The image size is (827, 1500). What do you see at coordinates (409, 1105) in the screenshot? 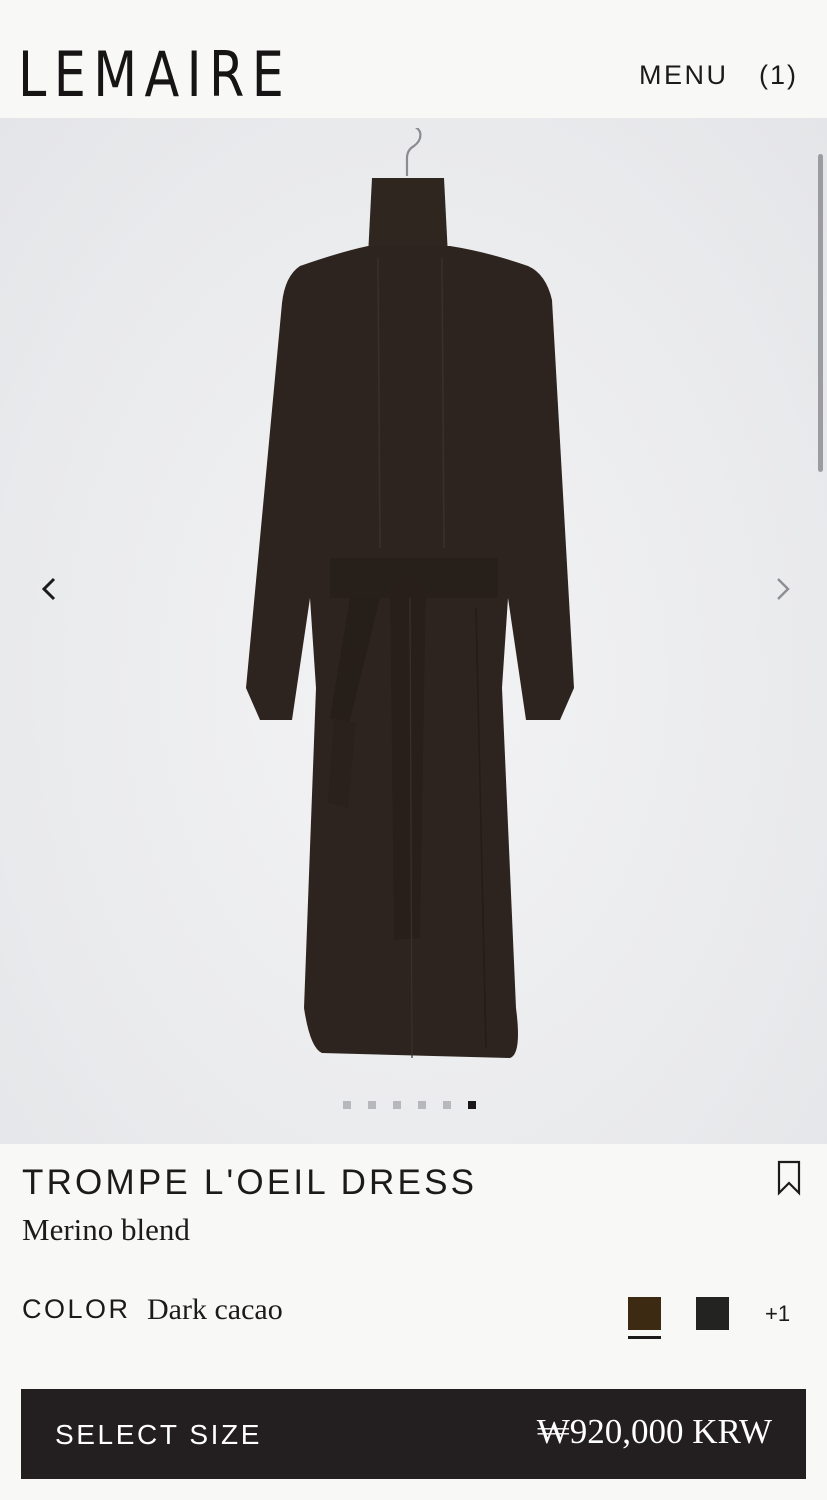
I see `slide-indicator` at bounding box center [409, 1105].